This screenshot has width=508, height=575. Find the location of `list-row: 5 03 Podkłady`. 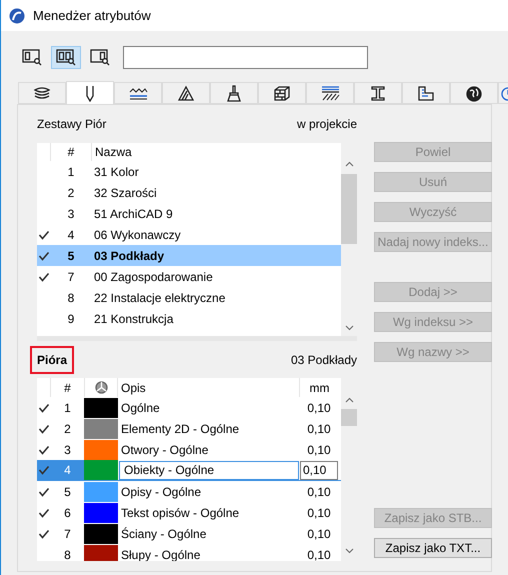

list-row: 5 03 Podkłady is located at coordinates (189, 255).